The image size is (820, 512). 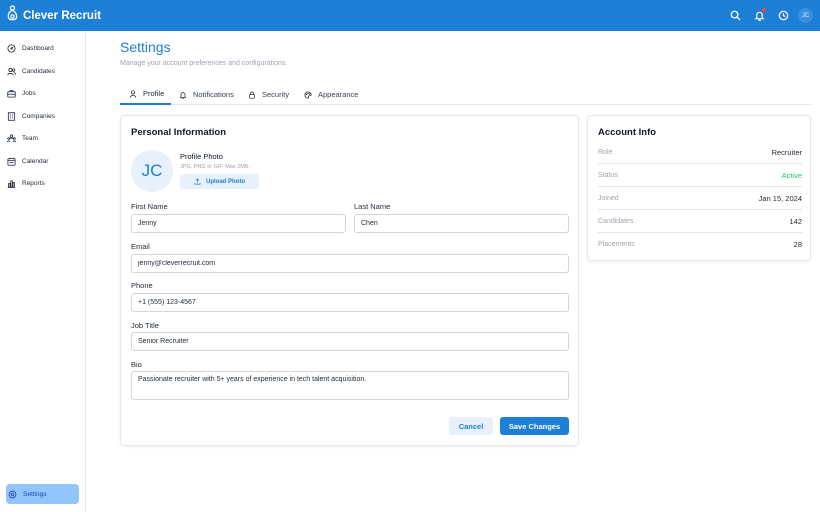 What do you see at coordinates (11, 71) in the screenshot?
I see `users-icon` at bounding box center [11, 71].